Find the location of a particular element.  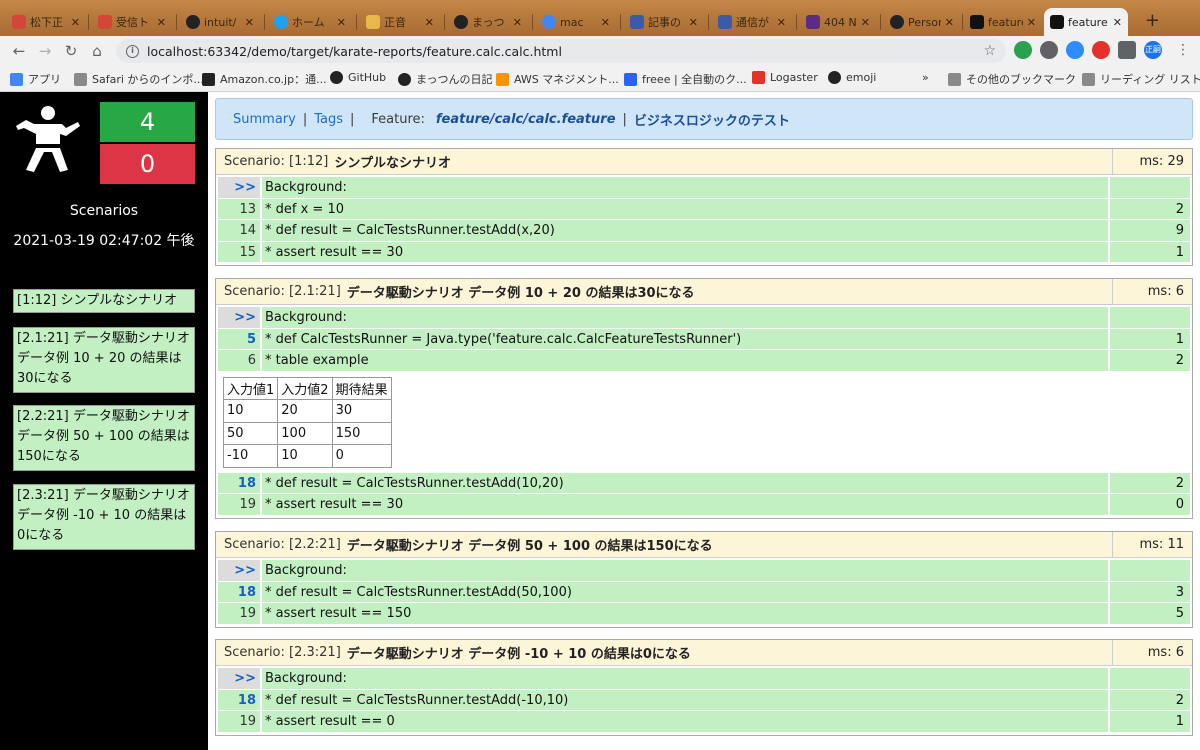

back-icon: ← is located at coordinates (19, 51).